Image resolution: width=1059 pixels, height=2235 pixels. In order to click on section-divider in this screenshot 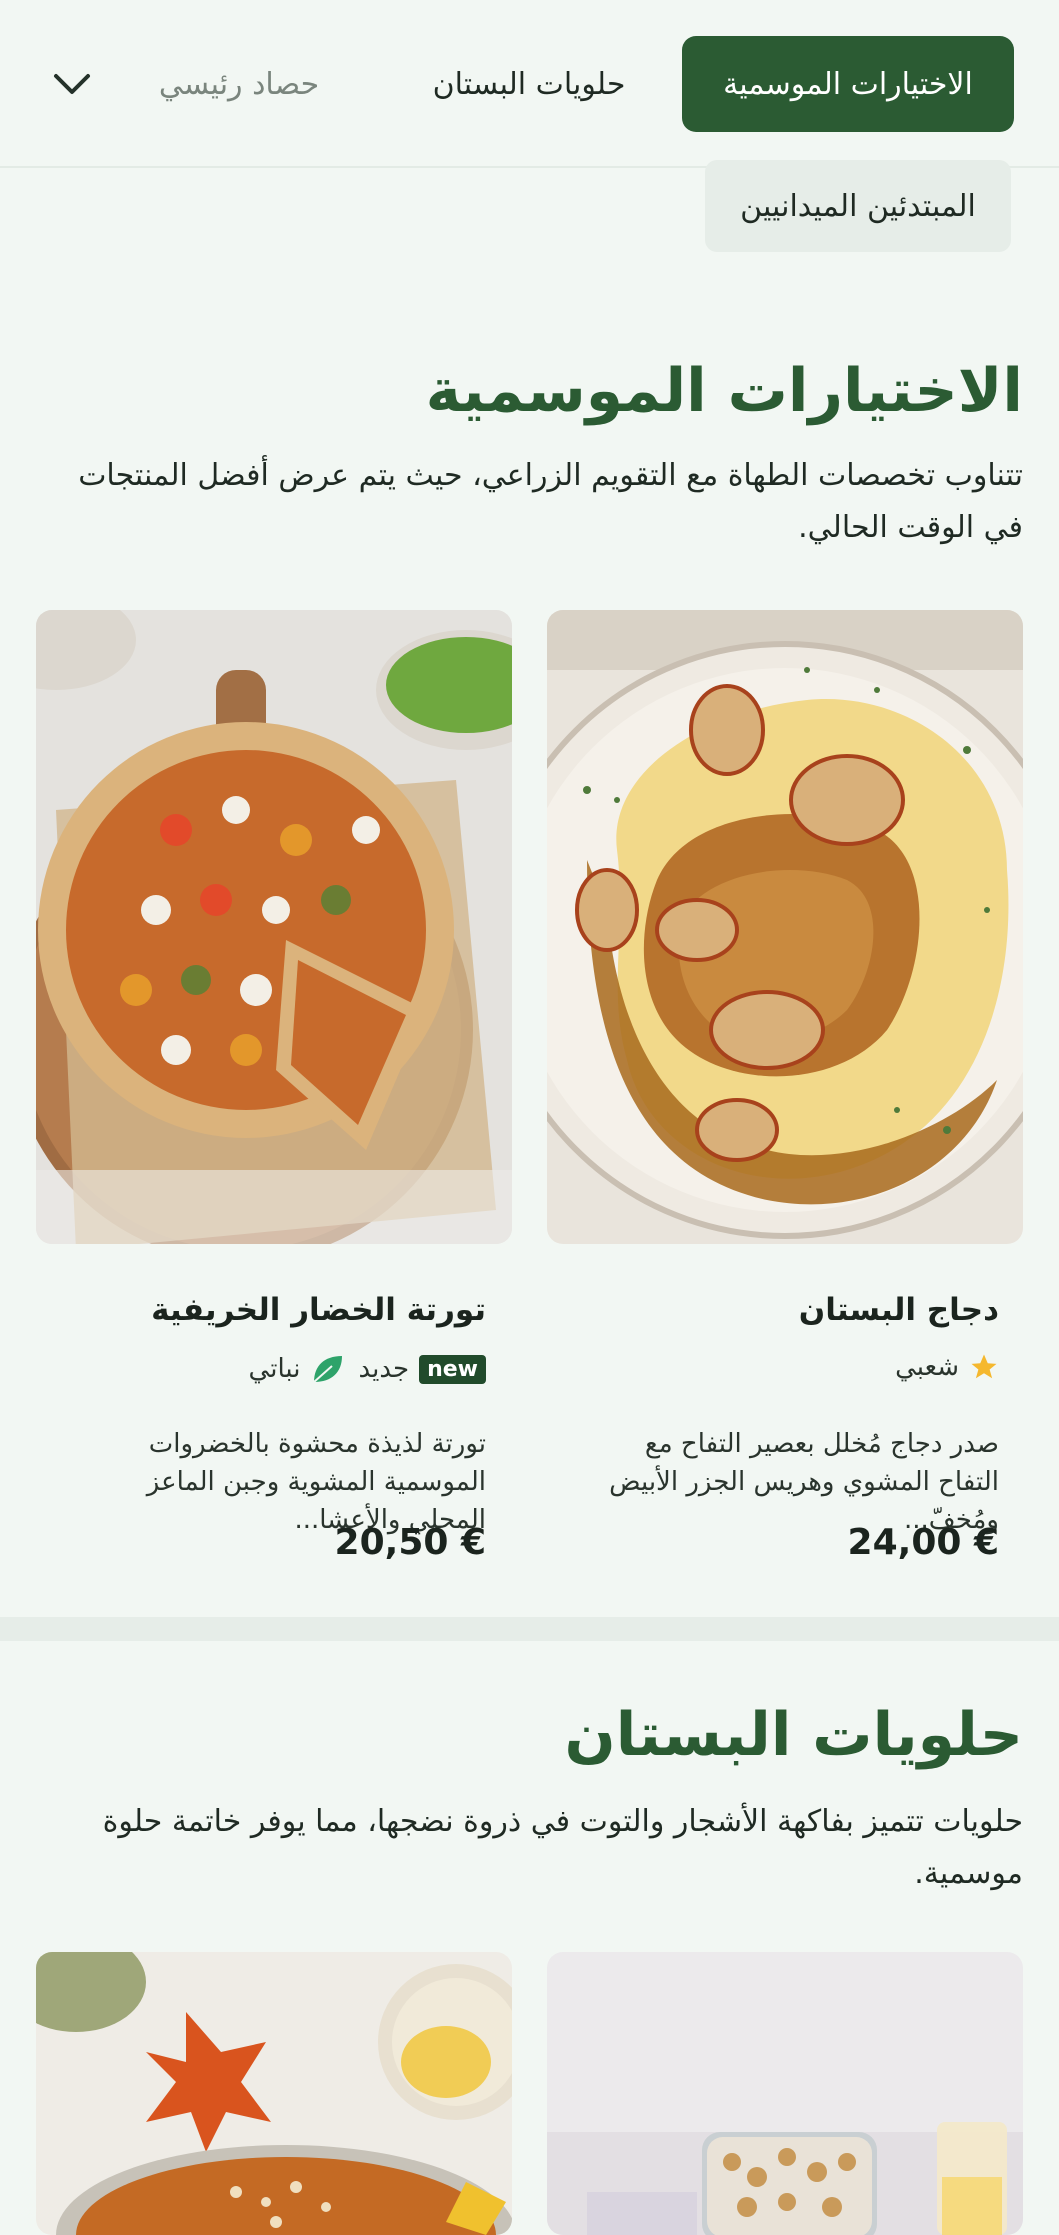, I will do `click(529, 1629)`.